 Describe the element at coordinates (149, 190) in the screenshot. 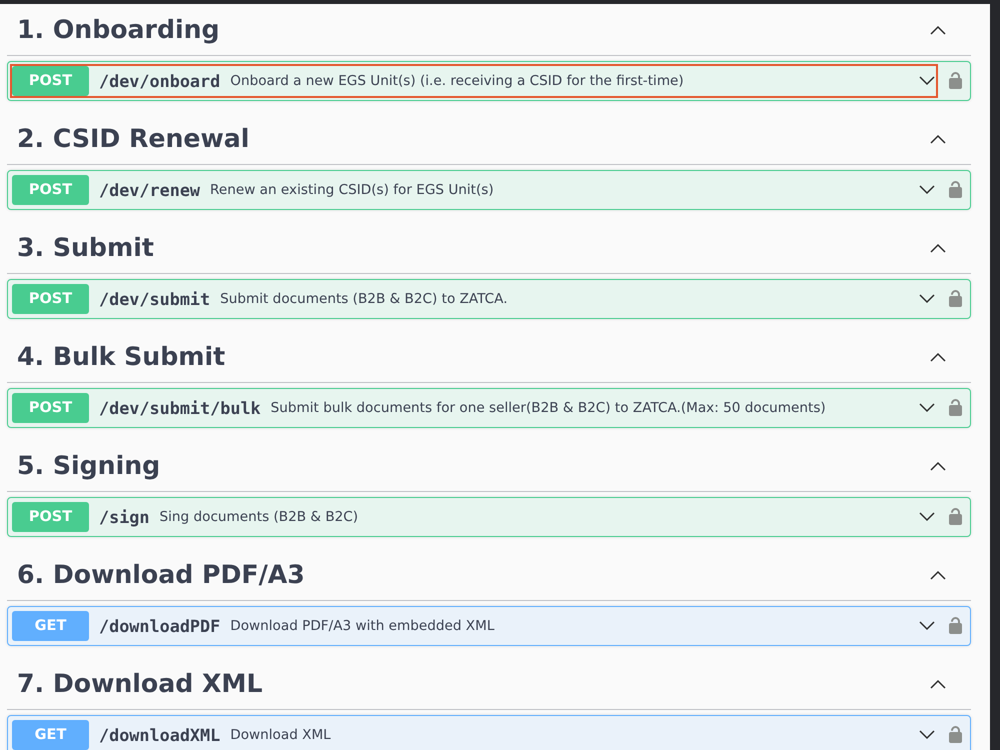

I see `endpoint-path: /dev/renew` at that location.